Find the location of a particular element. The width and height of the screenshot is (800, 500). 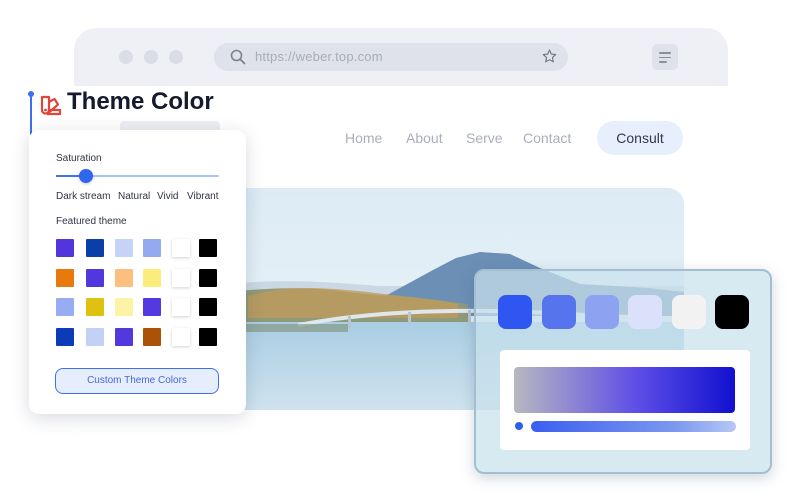

saturation-option-vivid: Vivid is located at coordinates (168, 196).